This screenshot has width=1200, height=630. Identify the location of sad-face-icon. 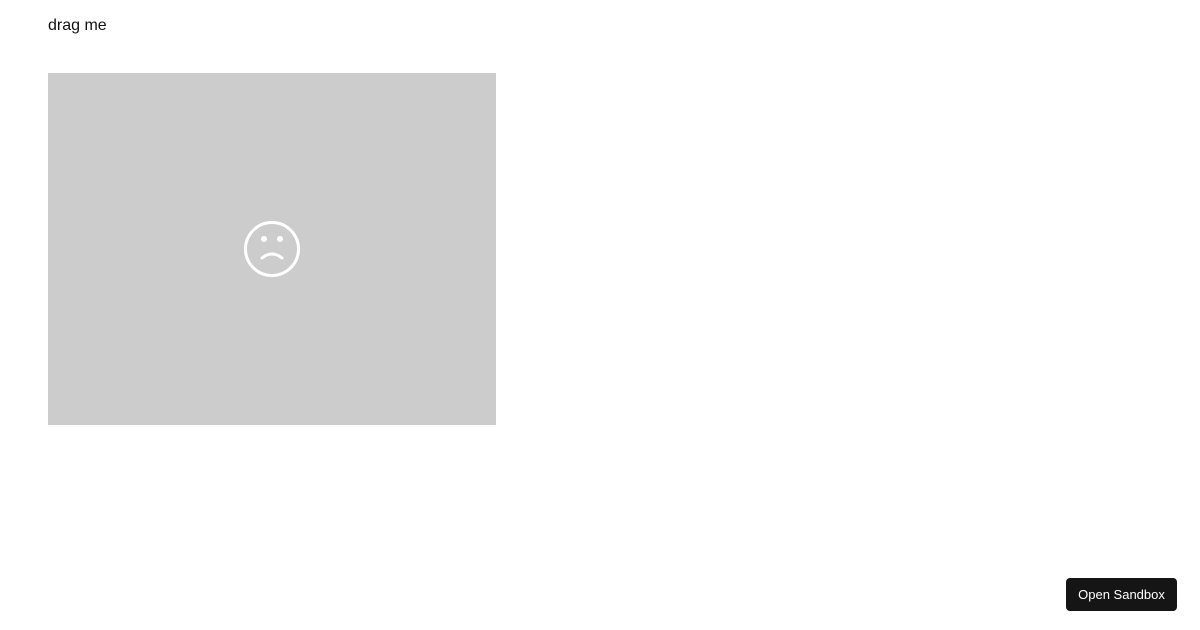
(272, 249).